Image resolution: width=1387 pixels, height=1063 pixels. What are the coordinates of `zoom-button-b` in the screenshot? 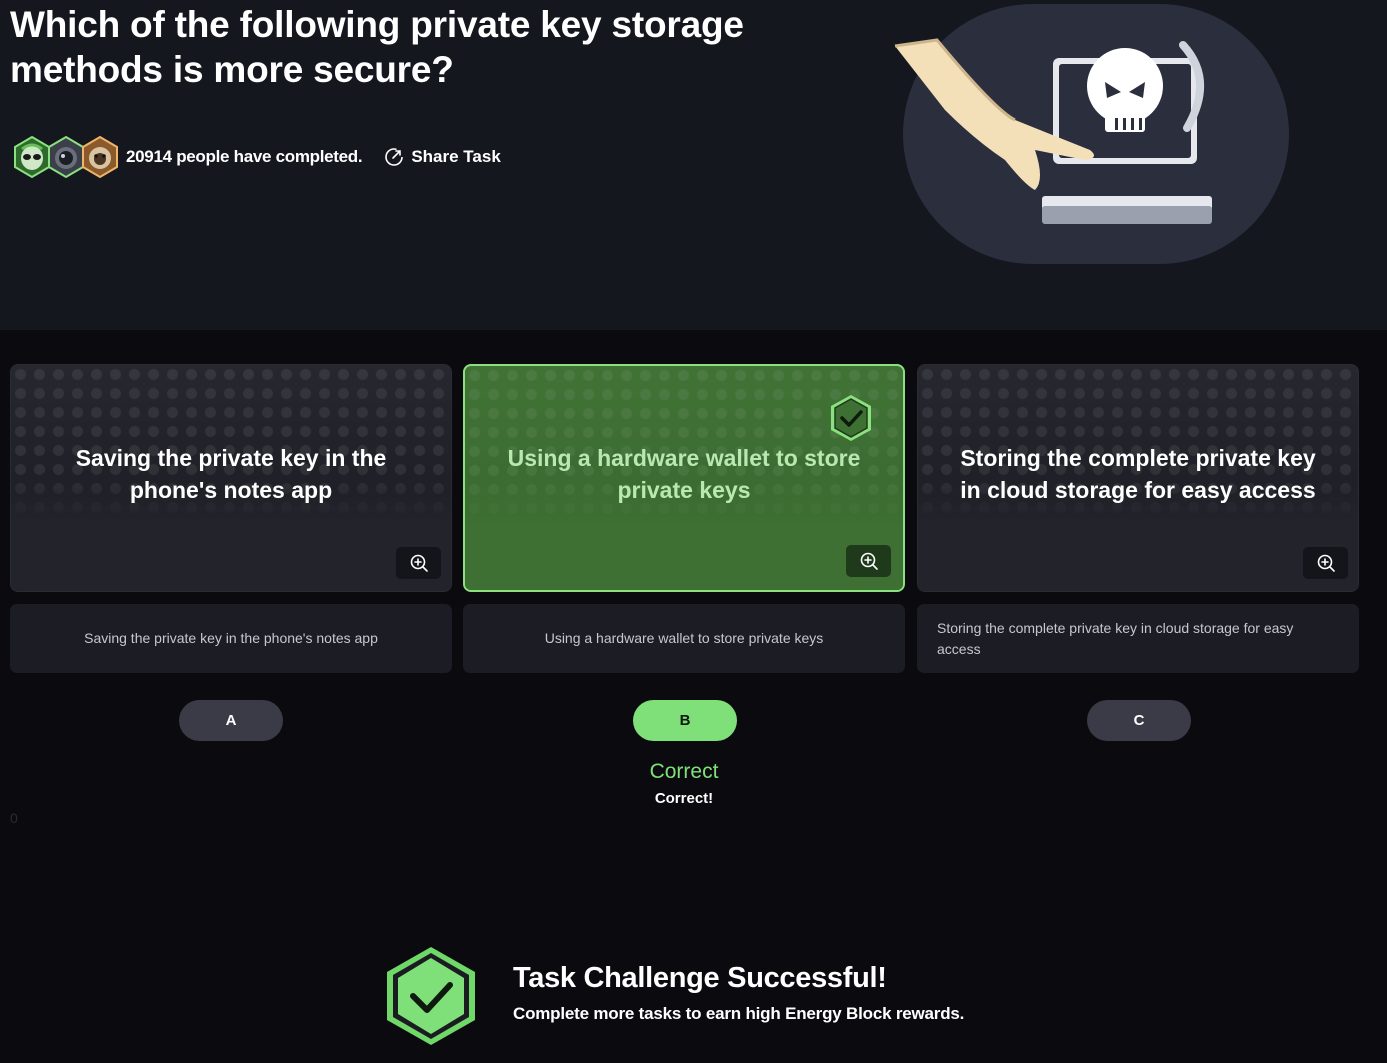 It's located at (868, 561).